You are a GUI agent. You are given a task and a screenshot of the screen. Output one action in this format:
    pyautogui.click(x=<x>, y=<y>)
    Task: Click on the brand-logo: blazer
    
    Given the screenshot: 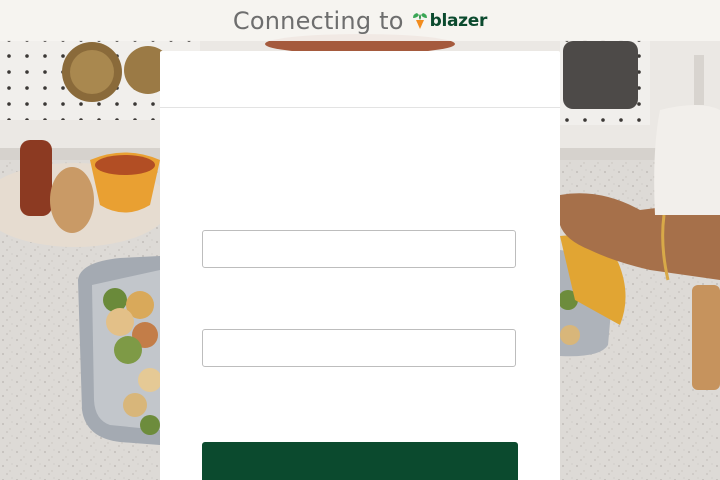 What is the action you would take?
    pyautogui.click(x=449, y=21)
    